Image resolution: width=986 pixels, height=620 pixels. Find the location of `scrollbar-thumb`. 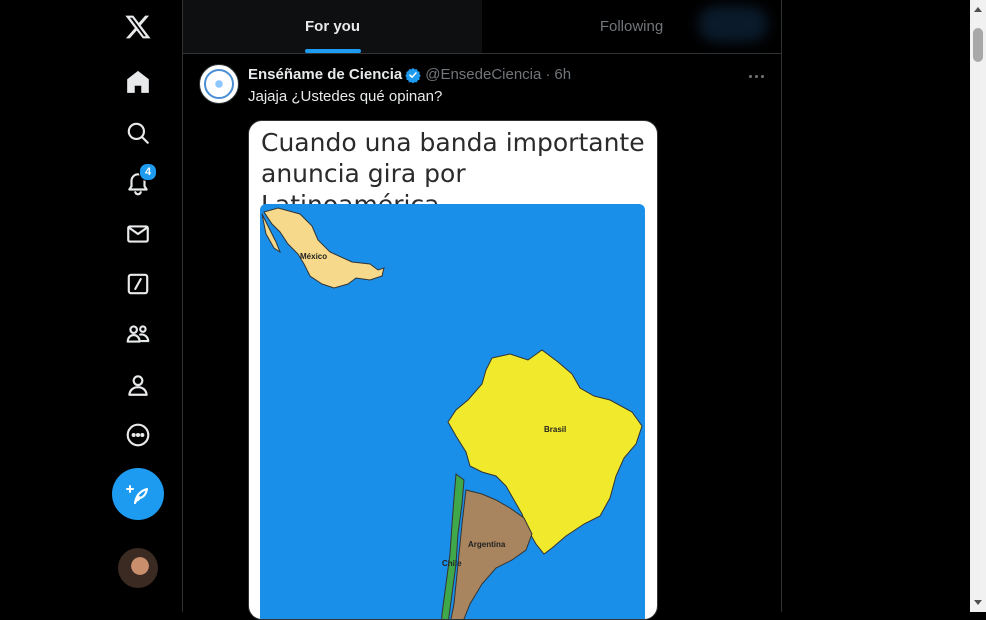

scrollbar-thumb is located at coordinates (978, 45).